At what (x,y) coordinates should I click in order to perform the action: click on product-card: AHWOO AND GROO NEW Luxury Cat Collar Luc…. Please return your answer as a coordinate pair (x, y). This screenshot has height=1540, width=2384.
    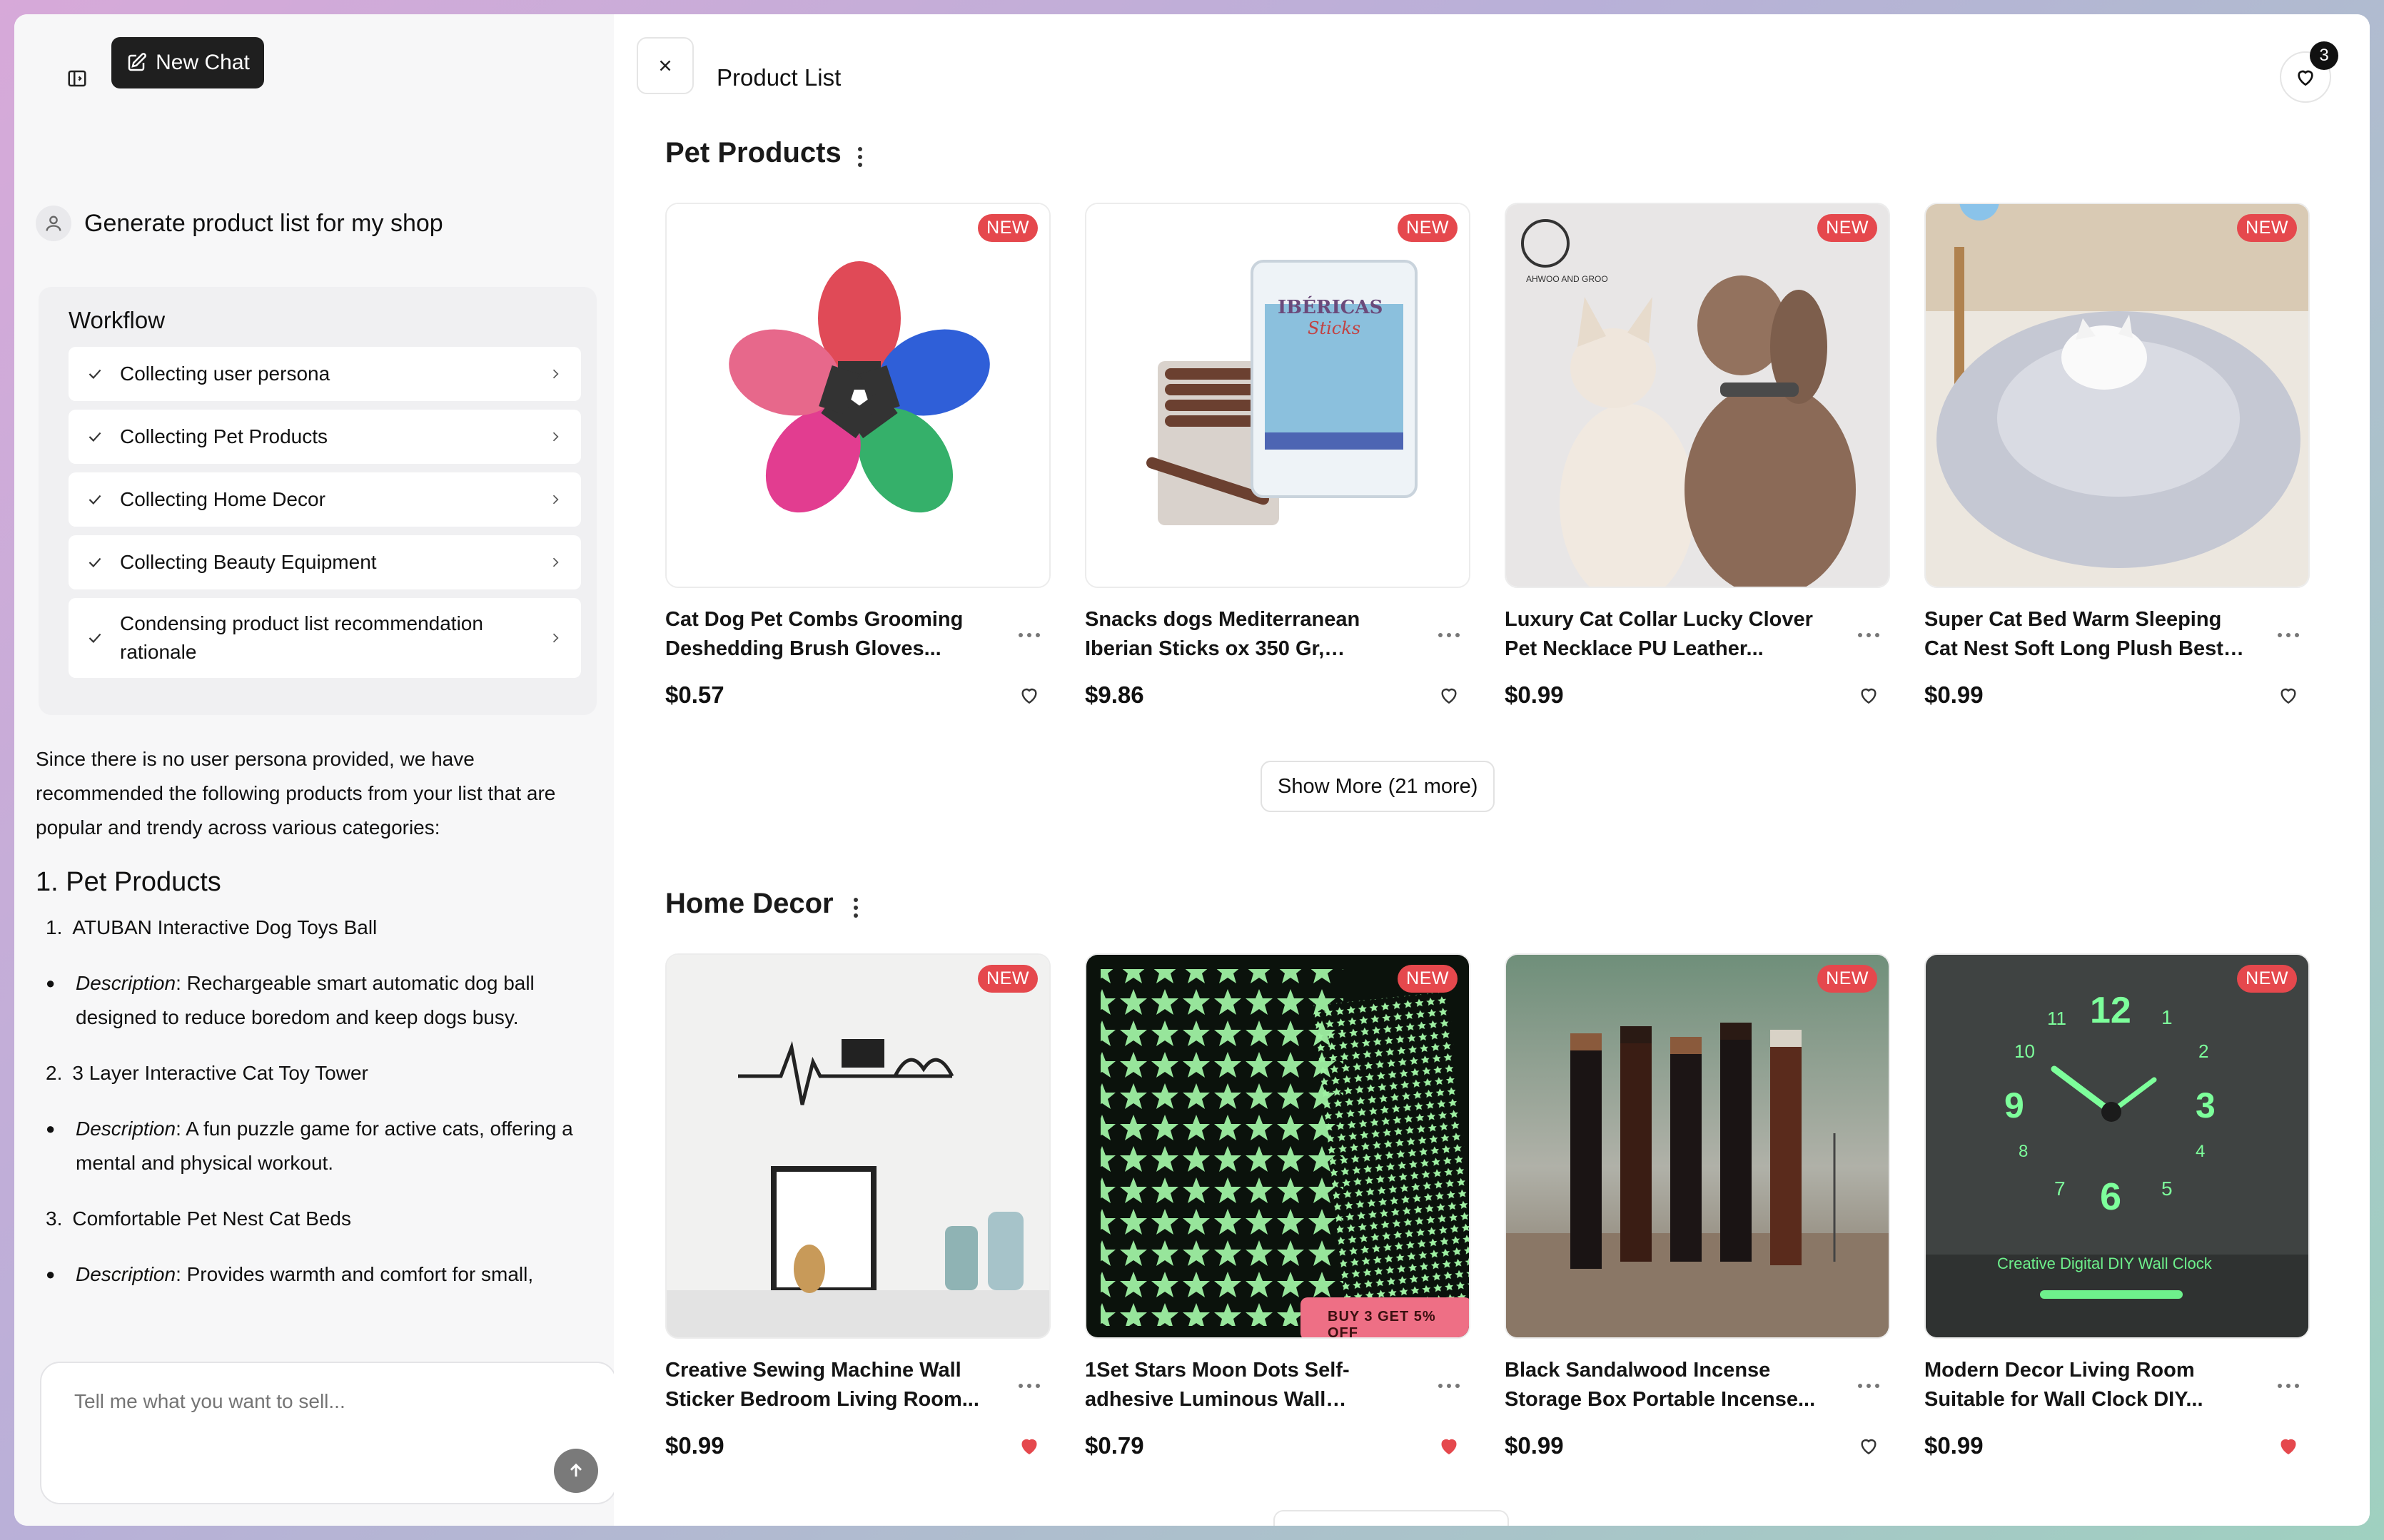
    Looking at the image, I should click on (1697, 457).